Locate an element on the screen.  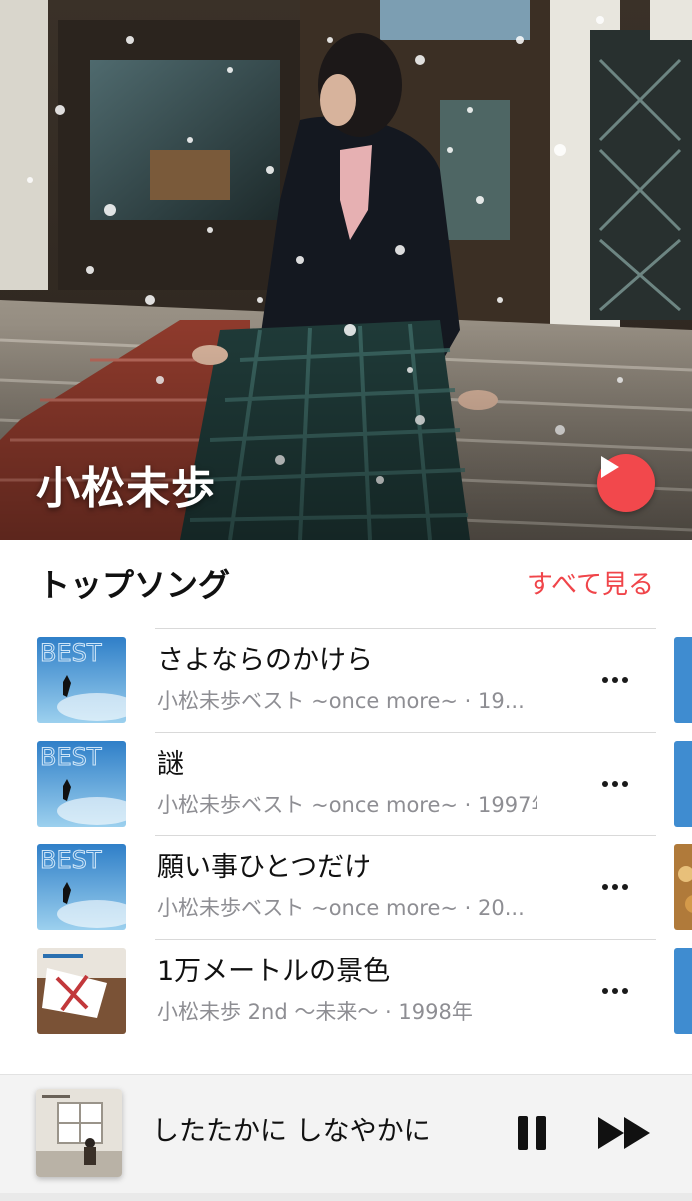
song-title: 1万メートルの景色 is located at coordinates (274, 971).